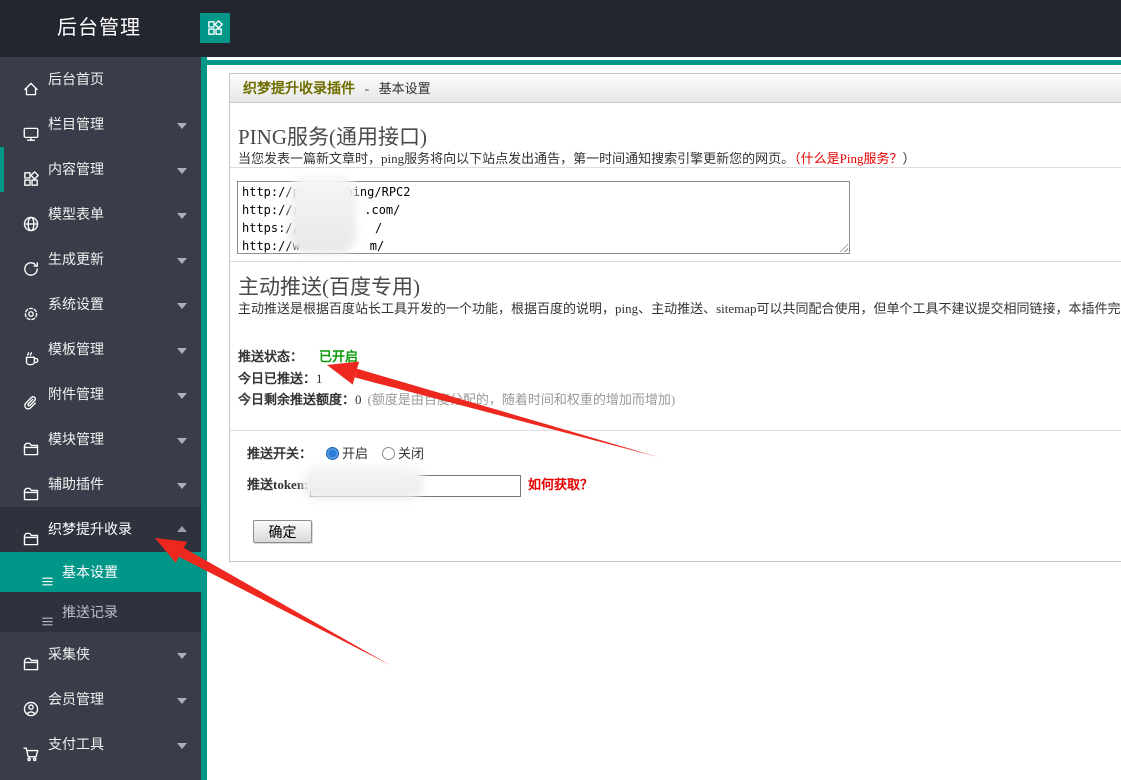  Describe the element at coordinates (90, 612) in the screenshot. I see `sidebar-subitem-label: 推送记录` at that location.